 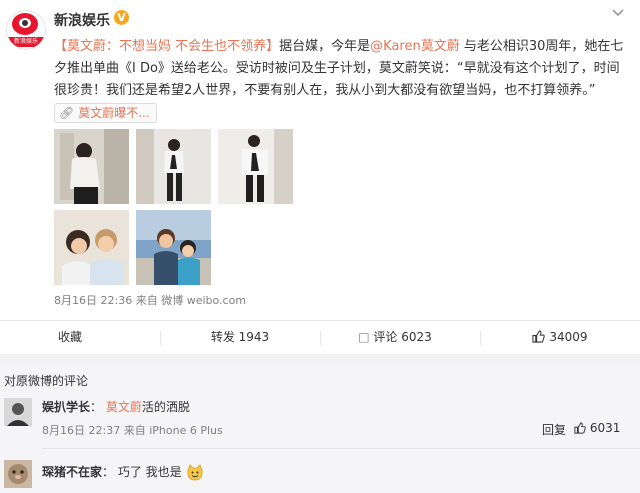 I want to click on post-timestamp: 8月16日 22:36, so click(x=93, y=300).